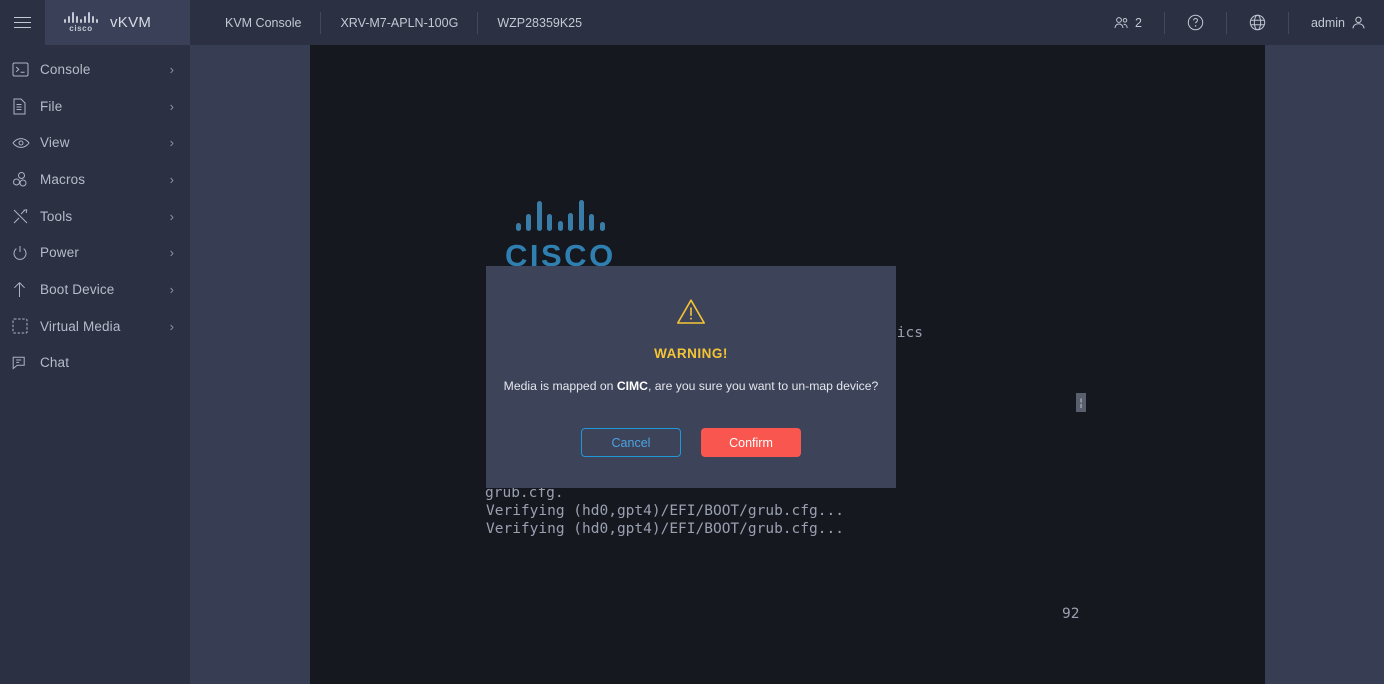 The height and width of the screenshot is (684, 1384). I want to click on language-button, so click(1258, 22).